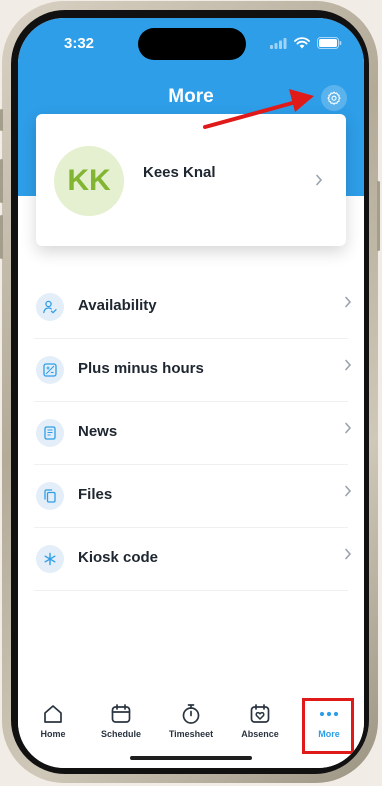 The height and width of the screenshot is (786, 382). Describe the element at coordinates (117, 305) in the screenshot. I see `menu-item-label: Availability` at that location.